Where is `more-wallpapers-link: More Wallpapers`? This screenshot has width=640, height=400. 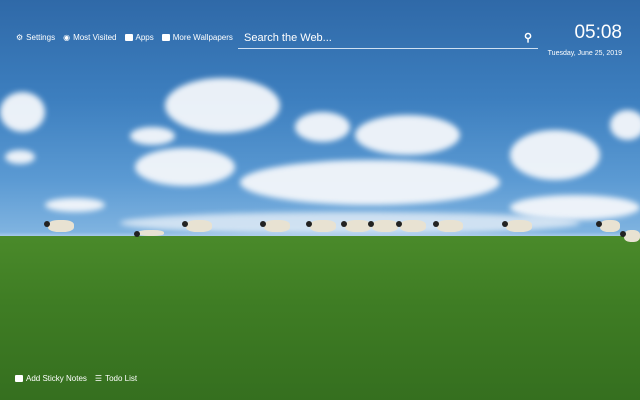 more-wallpapers-link: More Wallpapers is located at coordinates (197, 37).